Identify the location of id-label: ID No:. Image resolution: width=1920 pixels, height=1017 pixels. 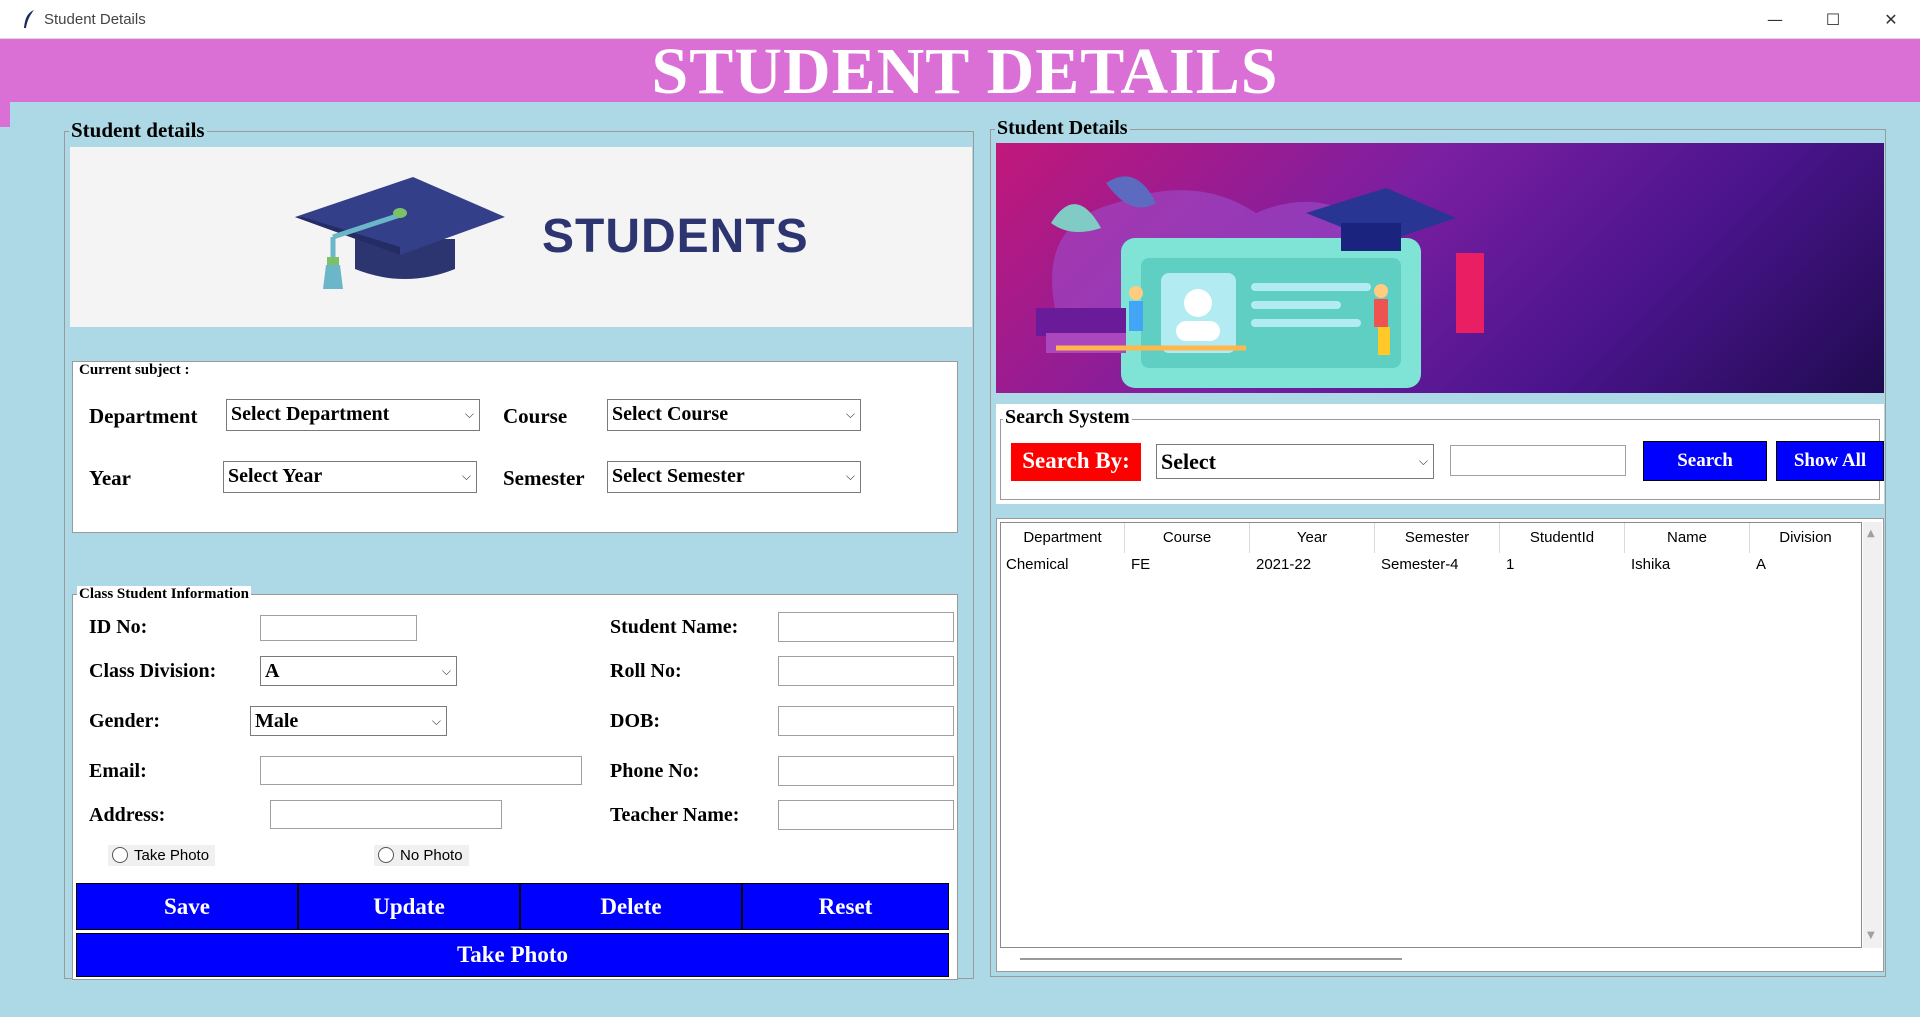
(118, 627).